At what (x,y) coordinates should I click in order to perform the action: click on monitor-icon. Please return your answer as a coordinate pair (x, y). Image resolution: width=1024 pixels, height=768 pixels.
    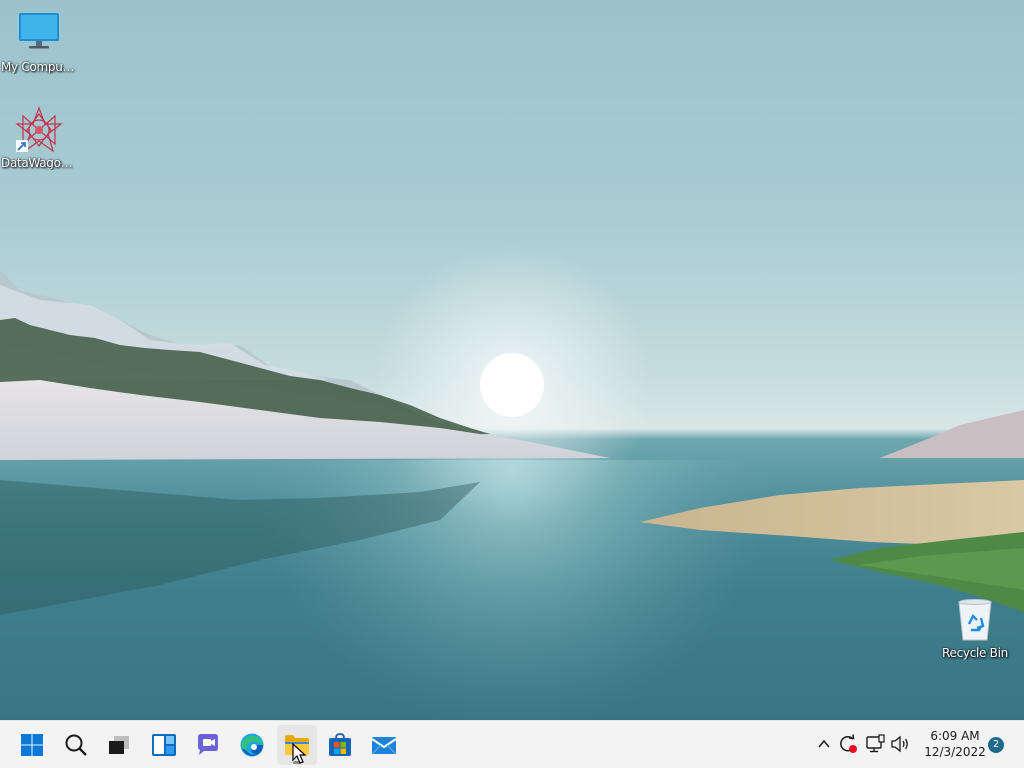
    Looking at the image, I should click on (39, 34).